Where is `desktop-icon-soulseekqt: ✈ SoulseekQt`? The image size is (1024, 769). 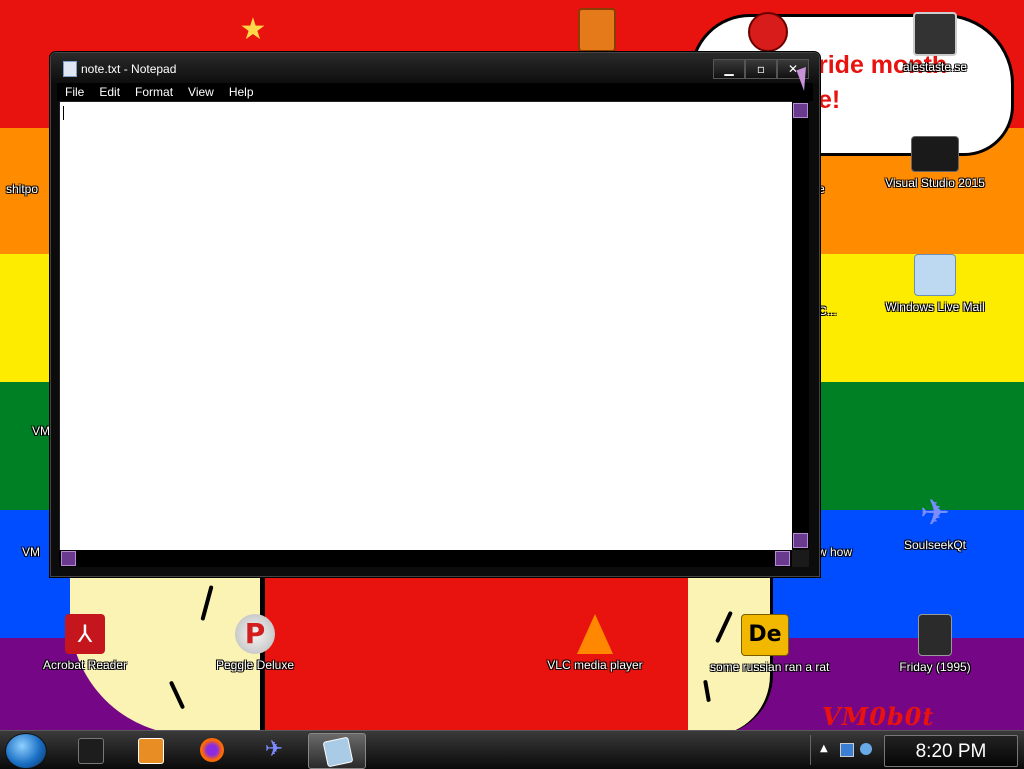 desktop-icon-soulseekqt: ✈ SoulseekQt is located at coordinates (935, 523).